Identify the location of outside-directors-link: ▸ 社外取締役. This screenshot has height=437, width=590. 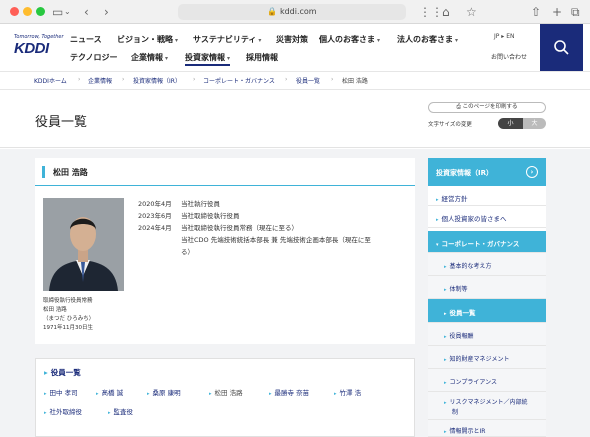
(63, 411).